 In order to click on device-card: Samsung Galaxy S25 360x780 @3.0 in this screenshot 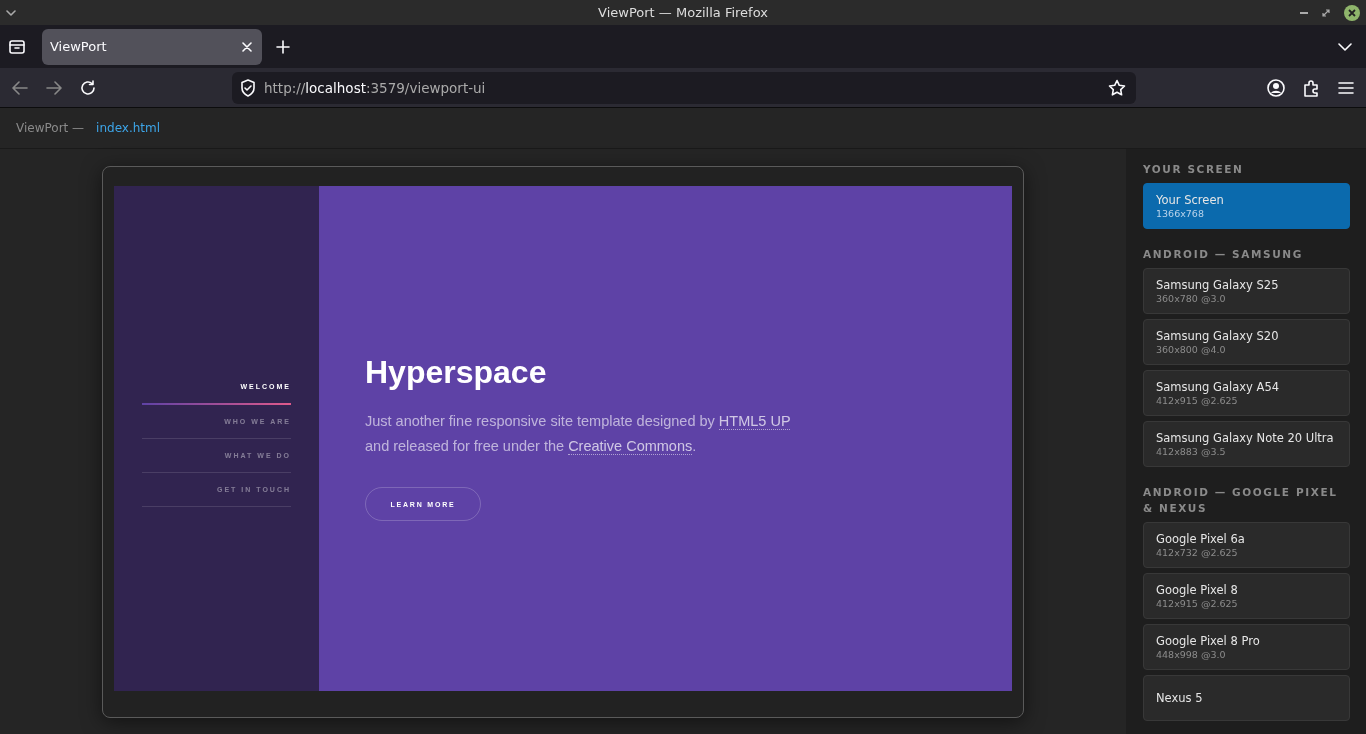, I will do `click(1246, 291)`.